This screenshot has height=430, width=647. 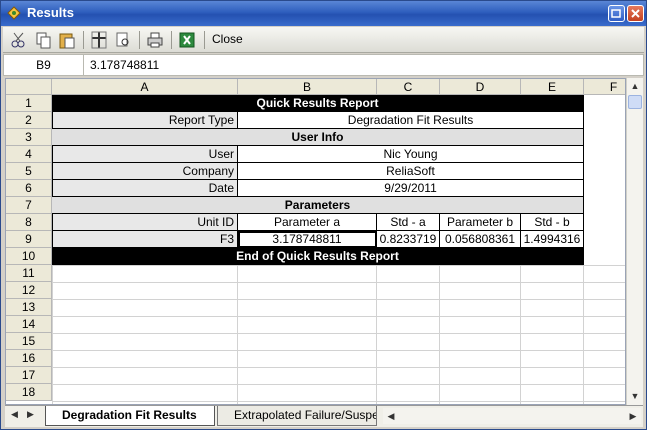 What do you see at coordinates (480, 239) in the screenshot?
I see `parameter-b-value: 0.056808361` at bounding box center [480, 239].